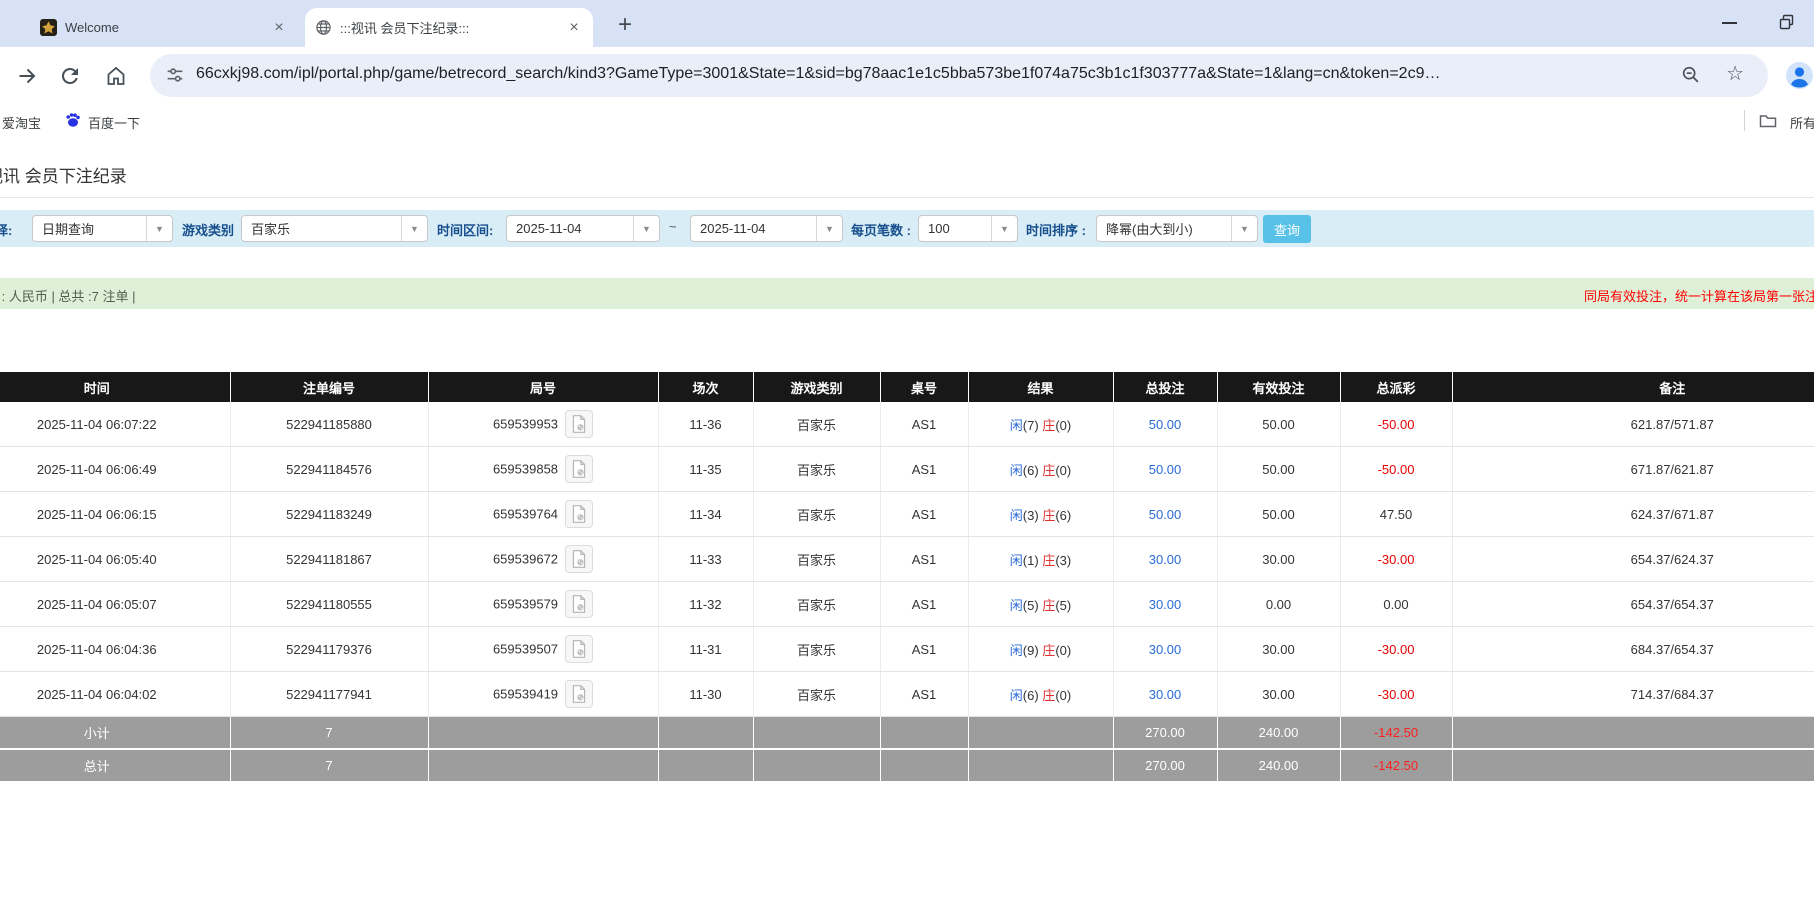 The height and width of the screenshot is (899, 1814). Describe the element at coordinates (1279, 424) in the screenshot. I see `valid-bet-cell: 50.00` at that location.